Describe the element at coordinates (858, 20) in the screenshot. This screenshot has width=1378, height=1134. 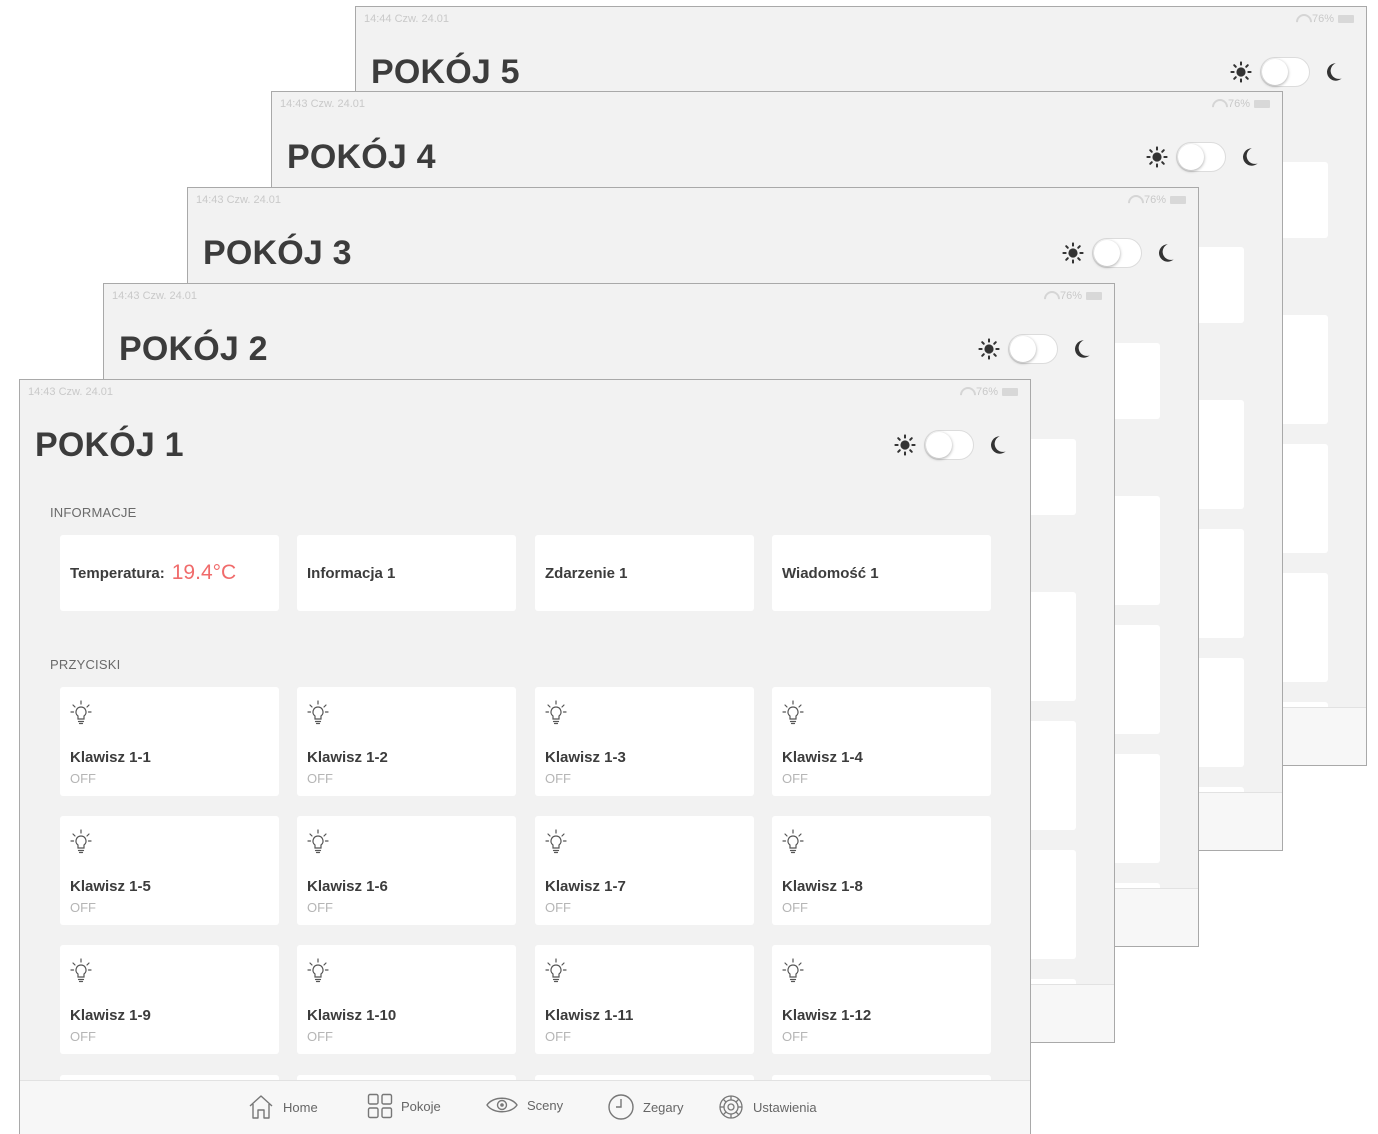
I see `status-bar: 14:44 Czw. 24.01 76%` at that location.